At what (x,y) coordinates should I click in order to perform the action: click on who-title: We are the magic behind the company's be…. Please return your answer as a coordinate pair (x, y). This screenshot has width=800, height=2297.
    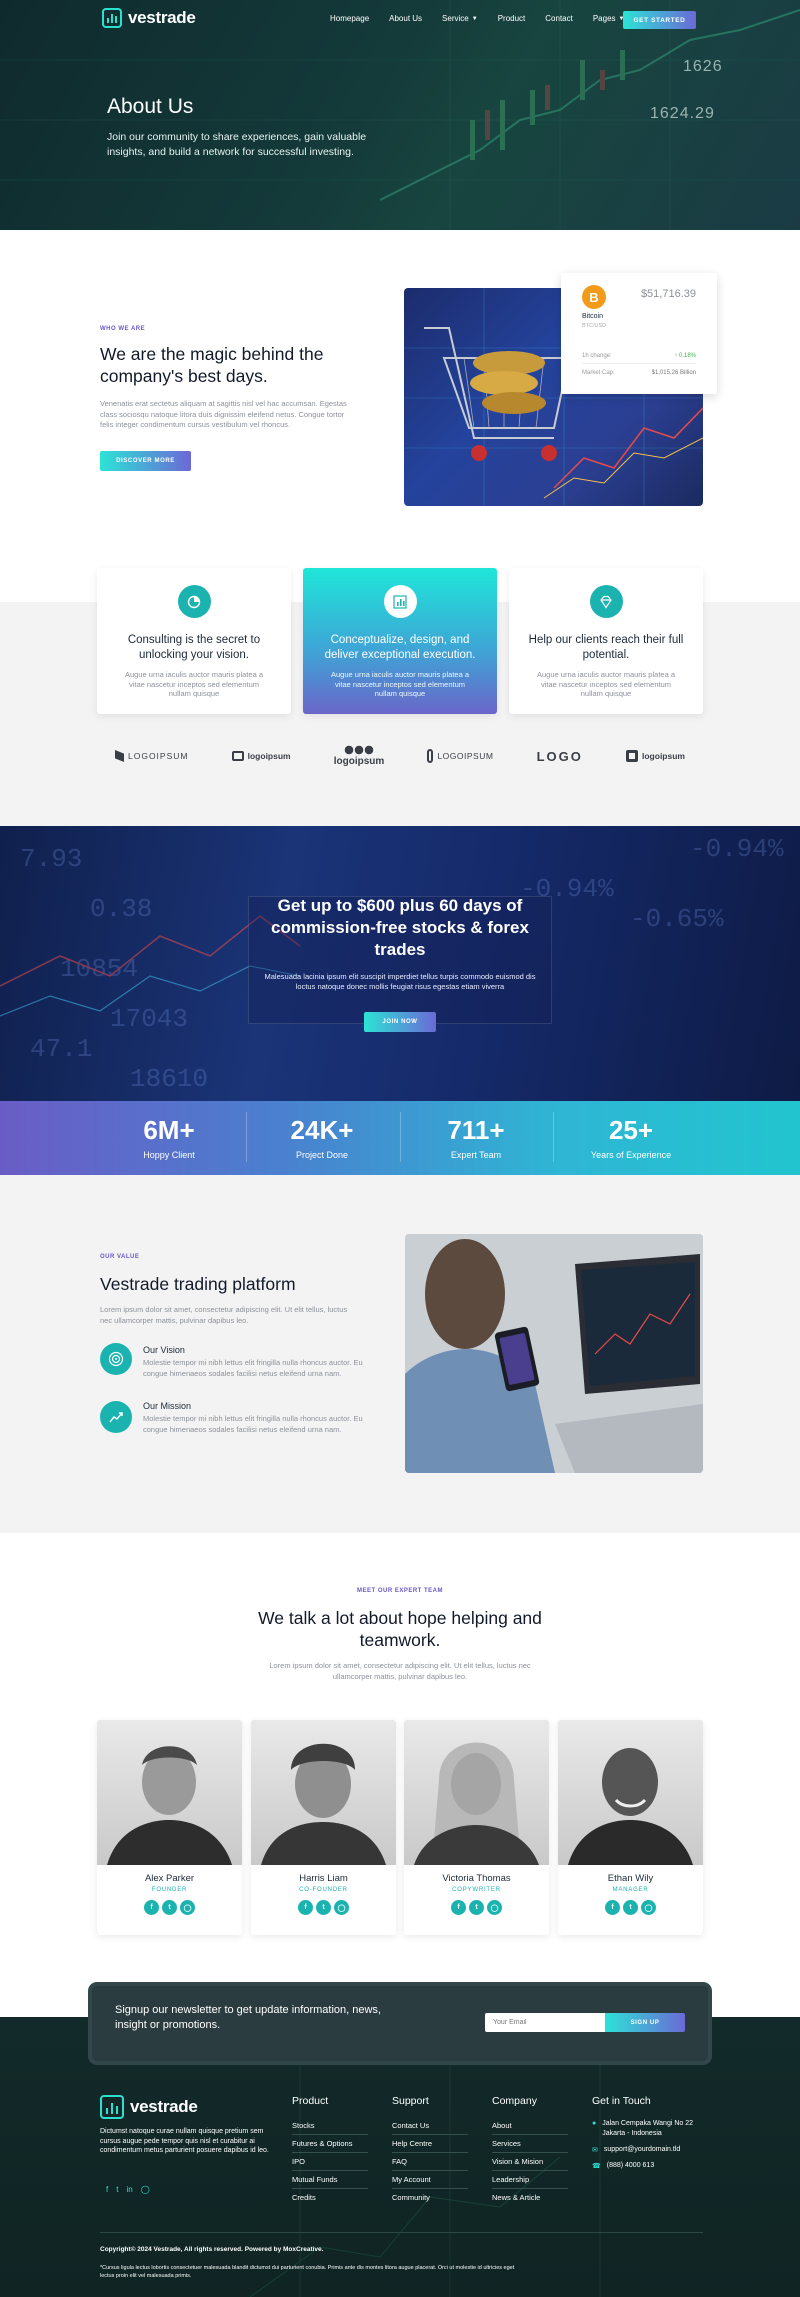
    Looking at the image, I should click on (212, 365).